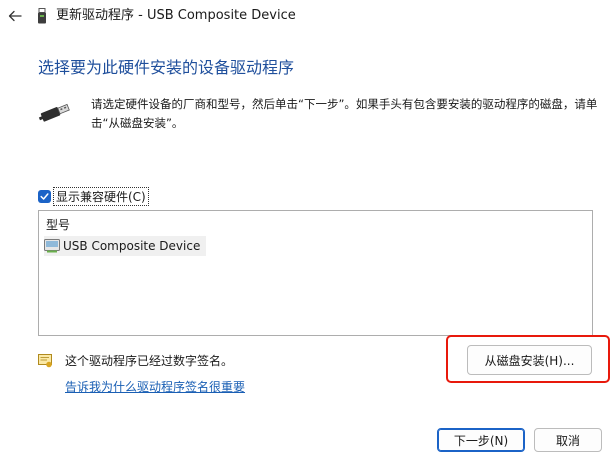 The width and height of the screenshot is (612, 460). What do you see at coordinates (54, 112) in the screenshot?
I see `usb-connector-icon` at bounding box center [54, 112].